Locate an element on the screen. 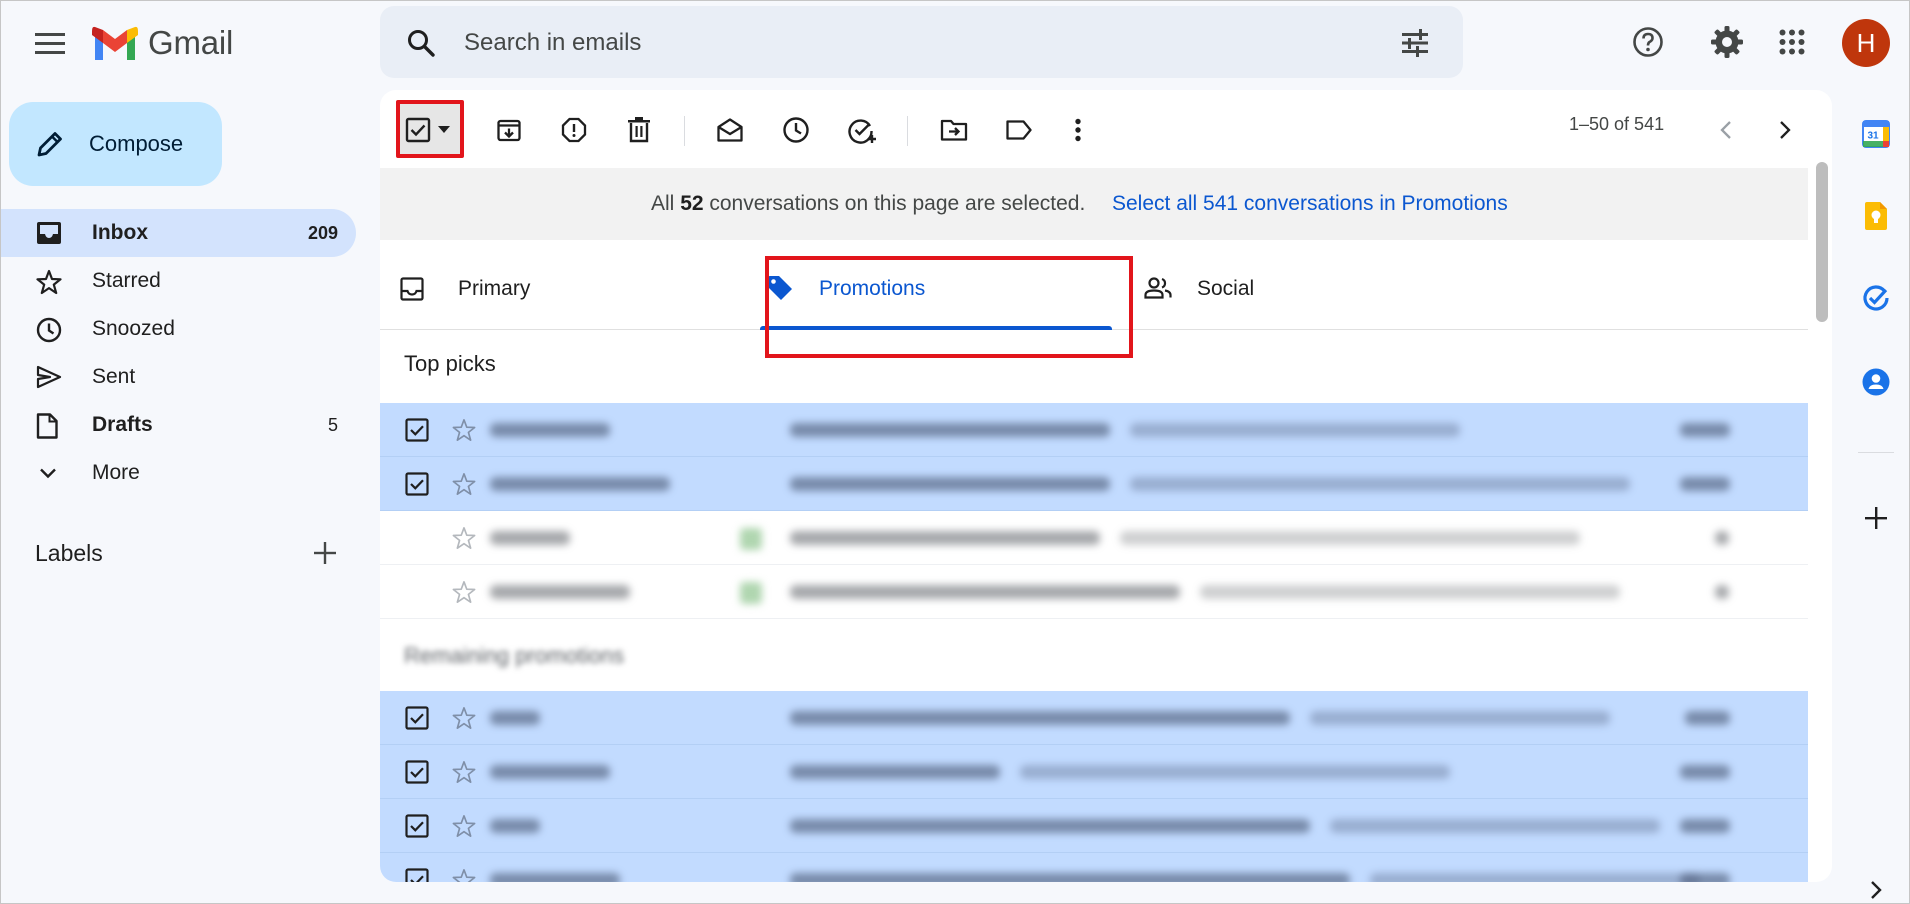 The height and width of the screenshot is (904, 1910). labels-heading: Labels is located at coordinates (69, 553).